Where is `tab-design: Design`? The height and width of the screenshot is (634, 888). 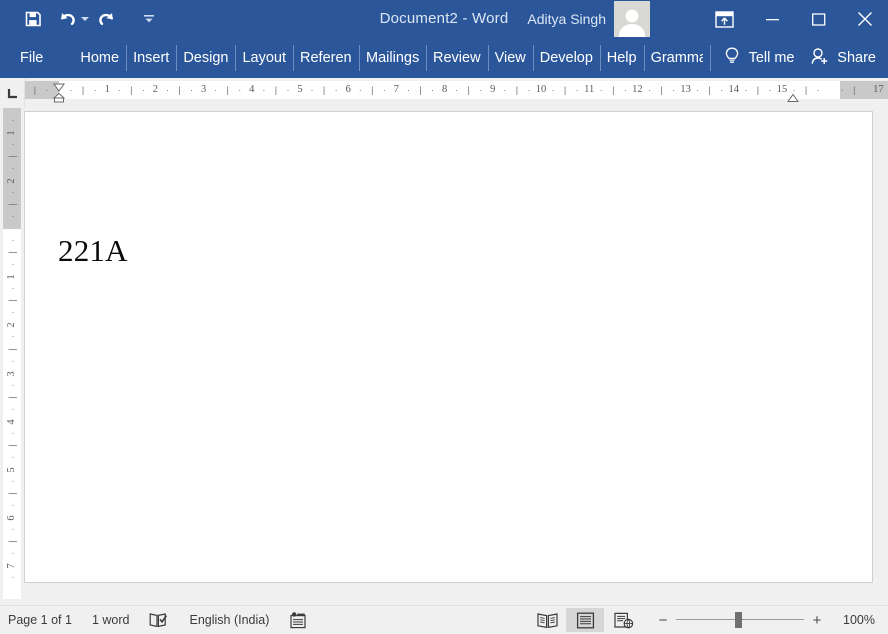
tab-design: Design is located at coordinates (205, 58).